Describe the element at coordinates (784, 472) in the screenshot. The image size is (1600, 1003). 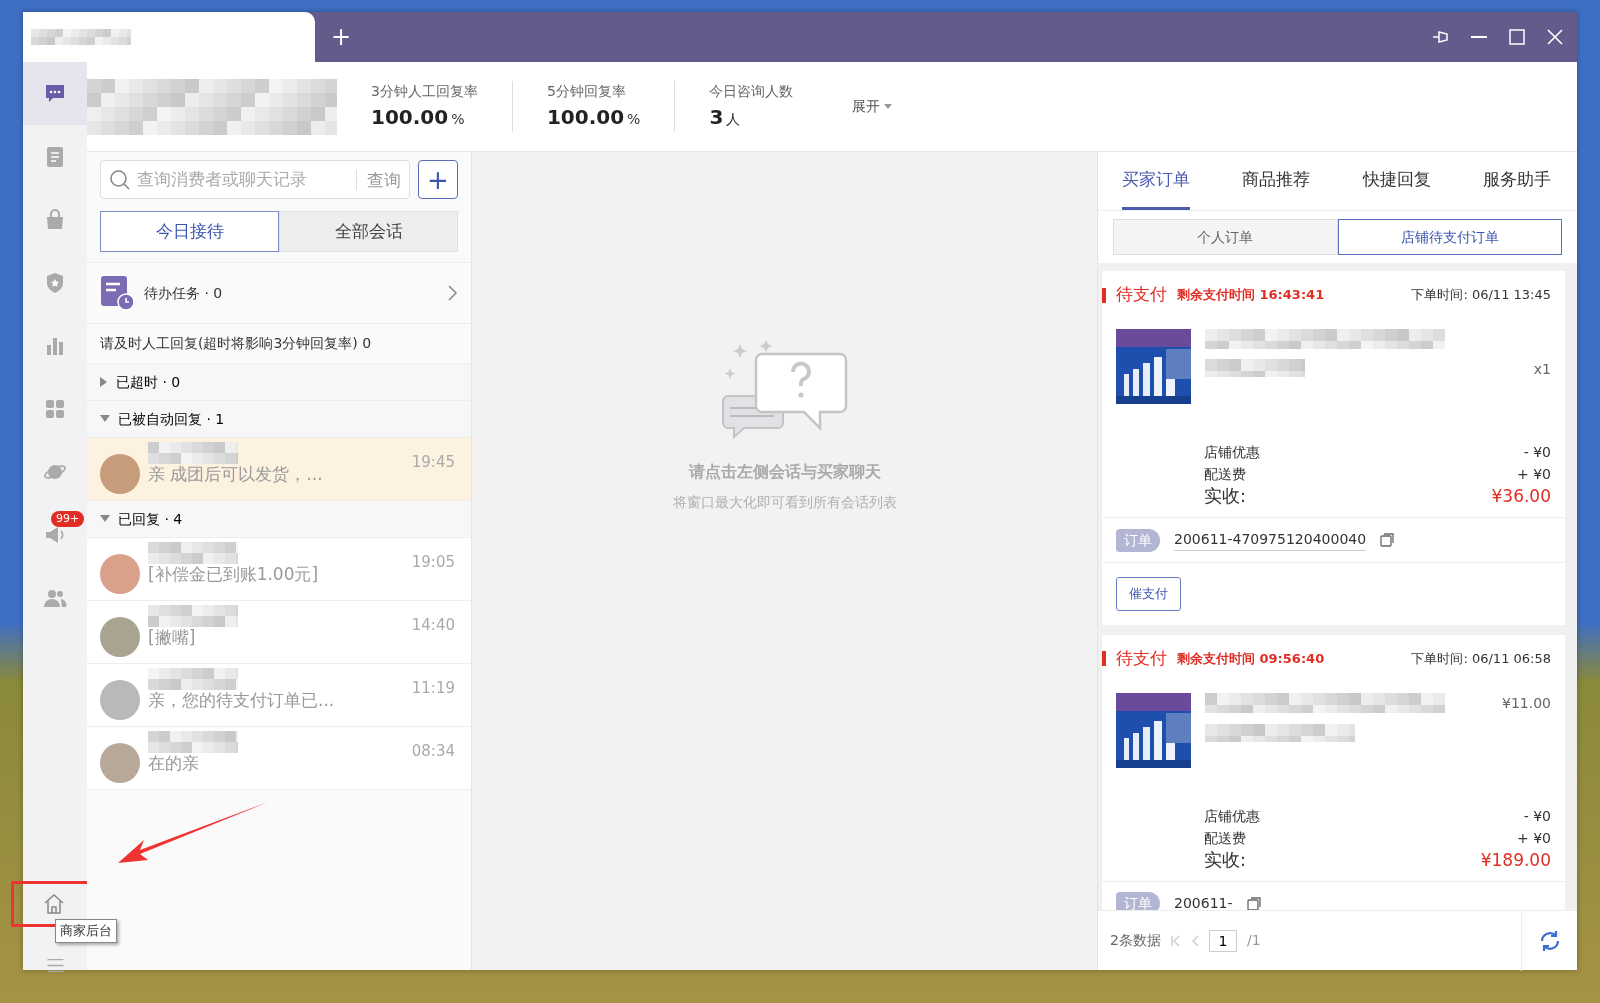
I see `empty-state-title: 请点击左侧会话与买家聊天` at that location.